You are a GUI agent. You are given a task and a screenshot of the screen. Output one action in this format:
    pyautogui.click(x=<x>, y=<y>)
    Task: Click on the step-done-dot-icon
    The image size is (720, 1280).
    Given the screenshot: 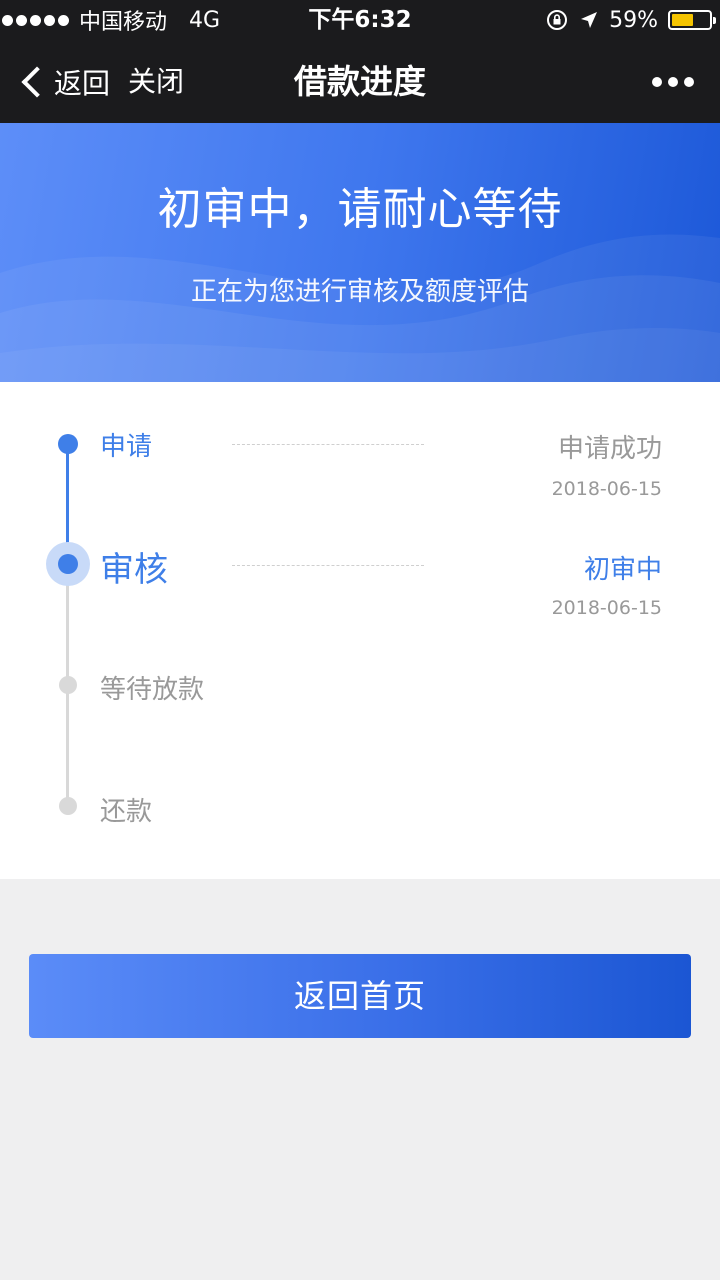 What is the action you would take?
    pyautogui.click(x=68, y=444)
    